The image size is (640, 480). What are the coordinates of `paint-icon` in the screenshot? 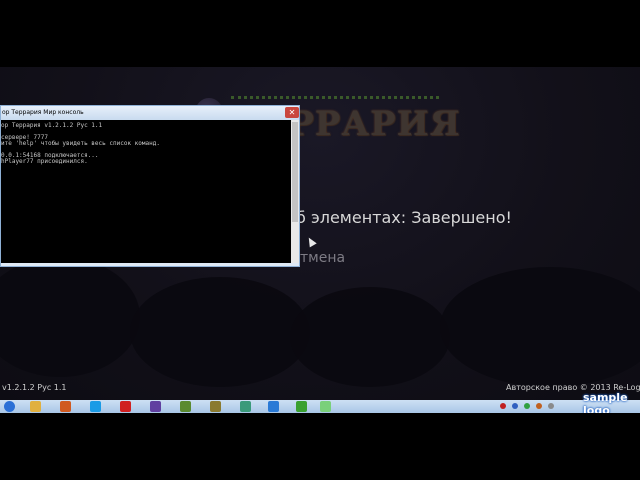 It's located at (273, 406).